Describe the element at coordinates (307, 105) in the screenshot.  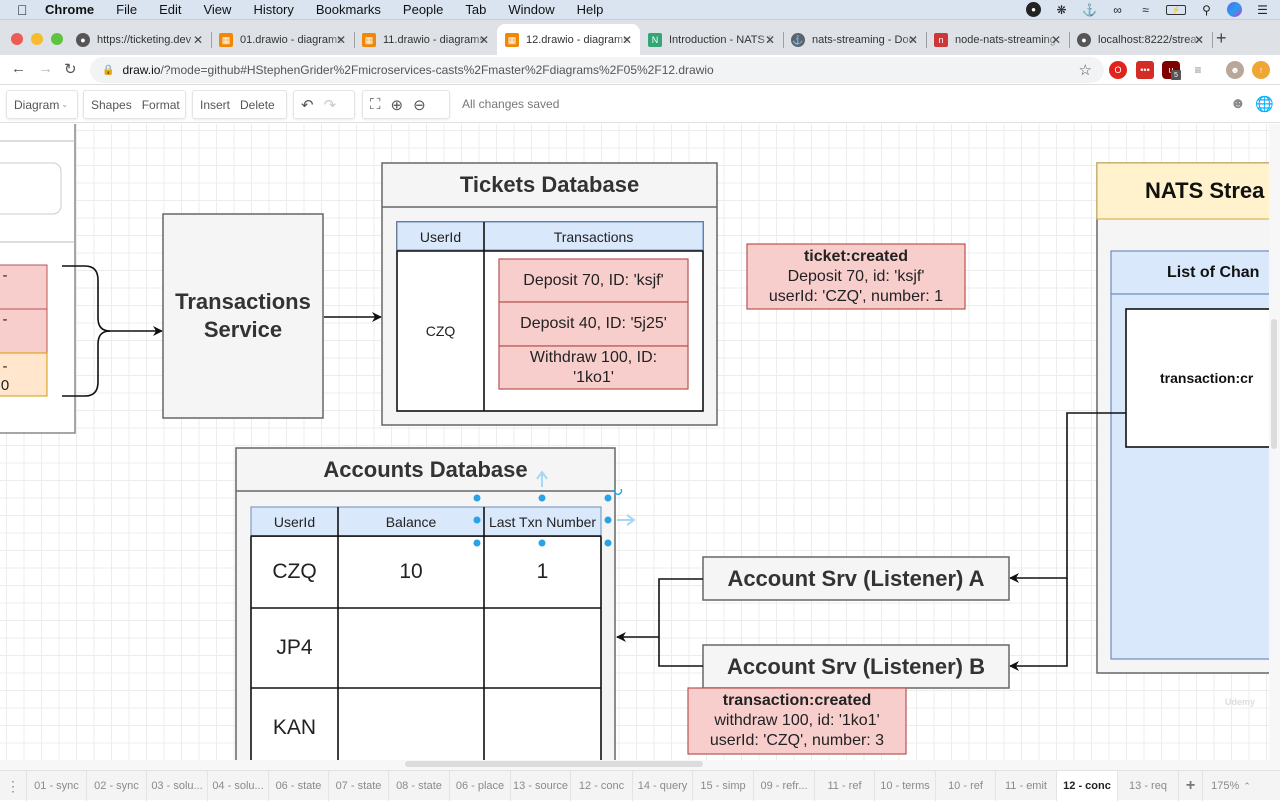
I see `undo-icon: ↶` at that location.